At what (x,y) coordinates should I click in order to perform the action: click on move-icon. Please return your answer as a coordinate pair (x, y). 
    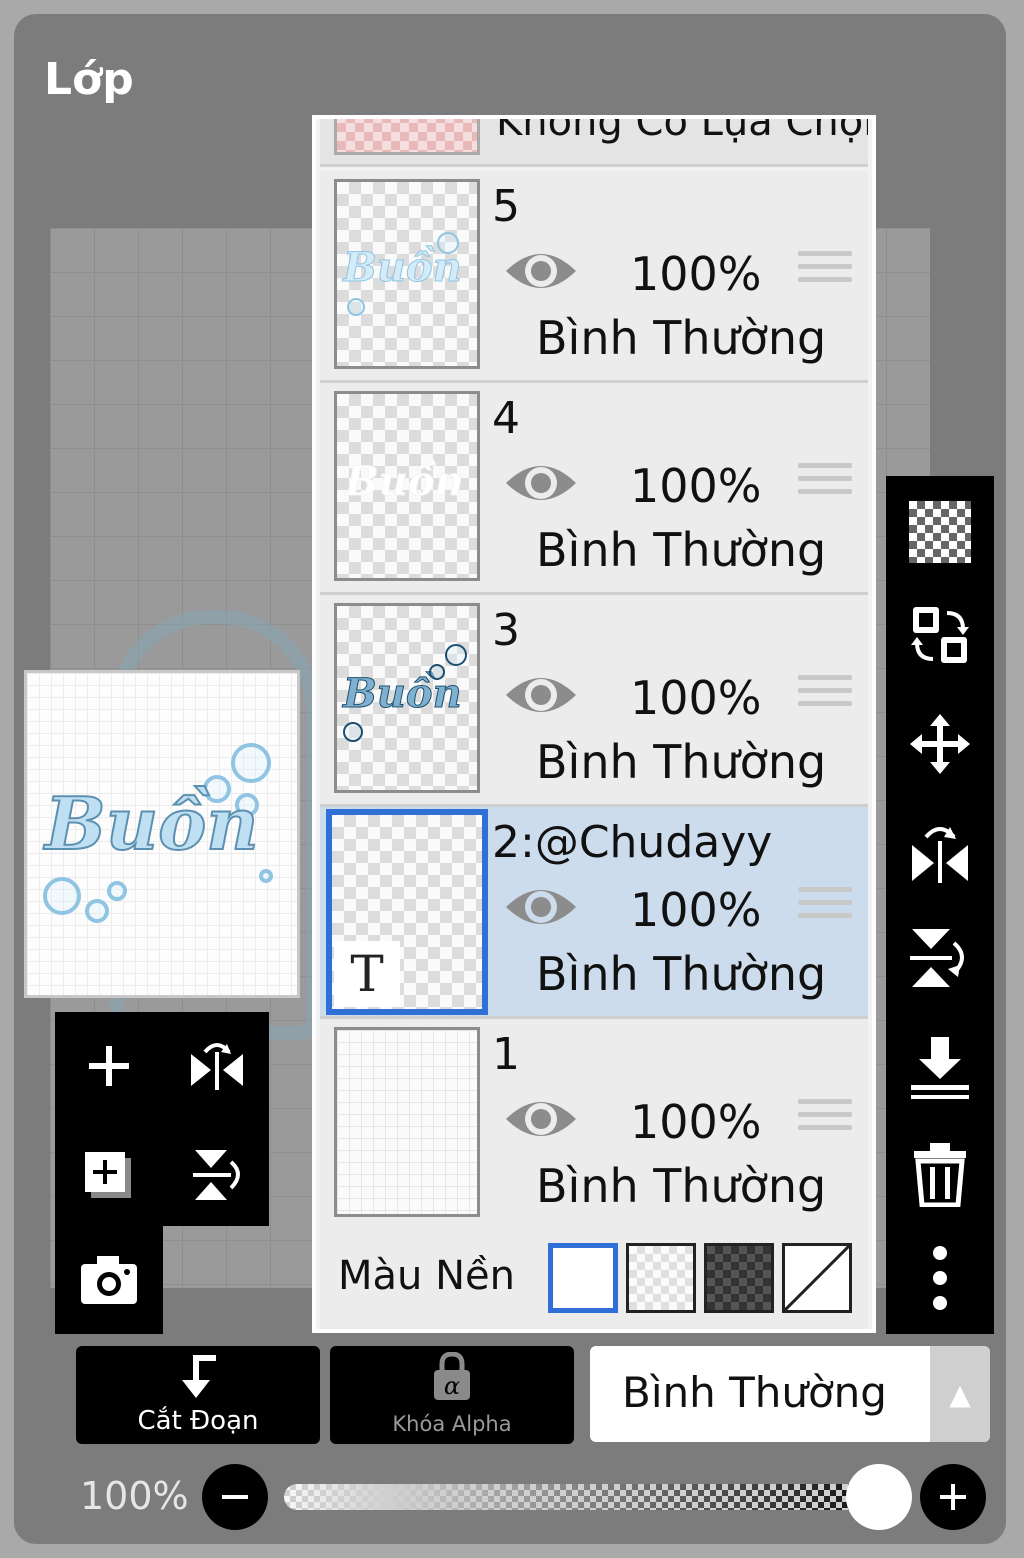
    Looking at the image, I should click on (940, 744).